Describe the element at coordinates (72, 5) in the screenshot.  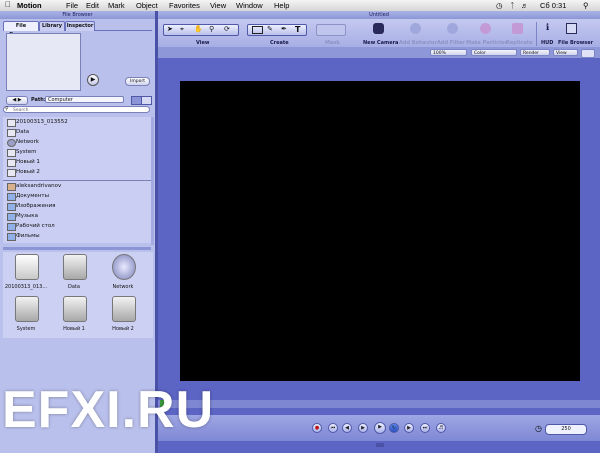
I see `menu-file: File` at that location.